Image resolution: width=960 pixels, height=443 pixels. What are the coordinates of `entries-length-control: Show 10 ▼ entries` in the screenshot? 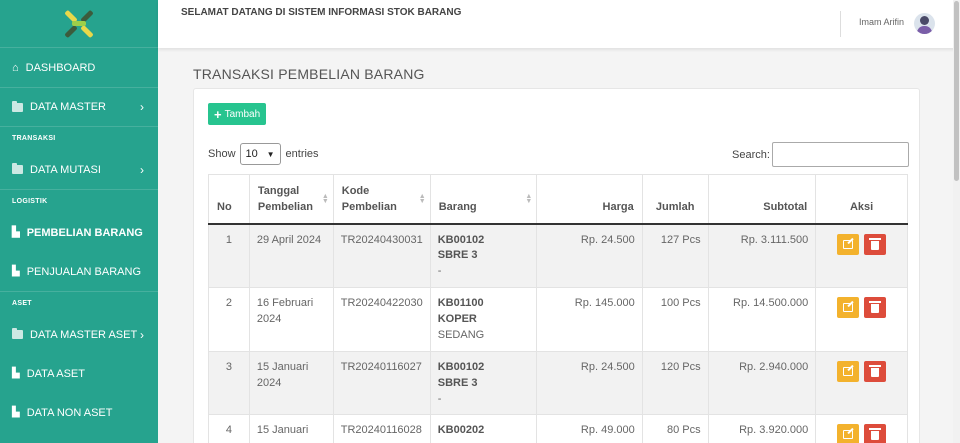 It's located at (263, 154).